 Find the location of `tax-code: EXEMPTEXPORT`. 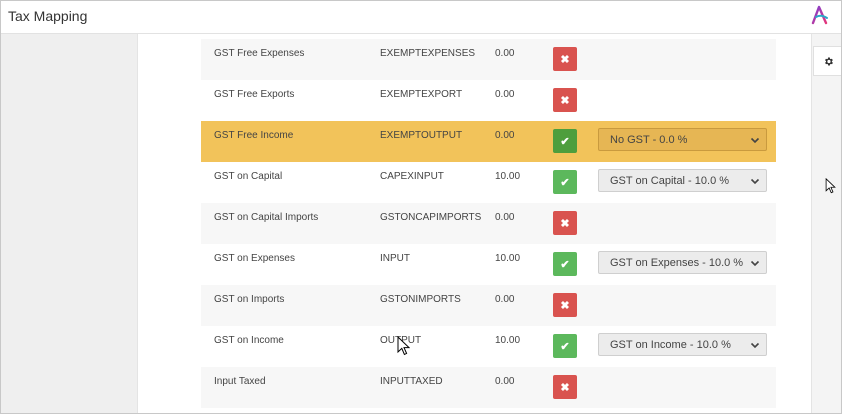

tax-code: EXEMPTEXPORT is located at coordinates (421, 94).